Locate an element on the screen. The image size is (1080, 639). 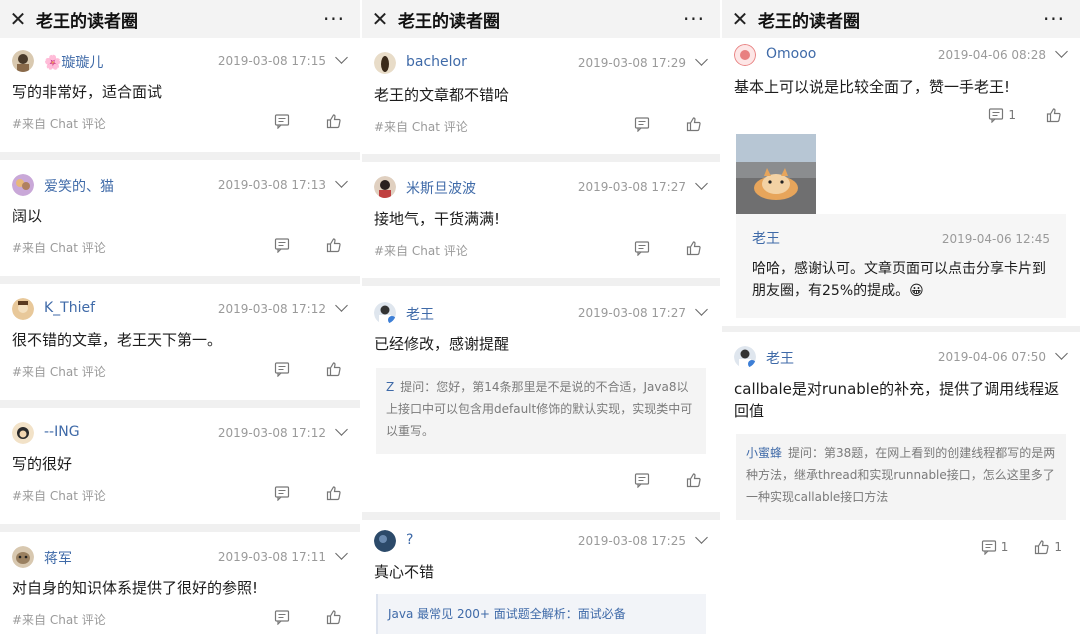
like-button: 1 is located at coordinates (1048, 547).